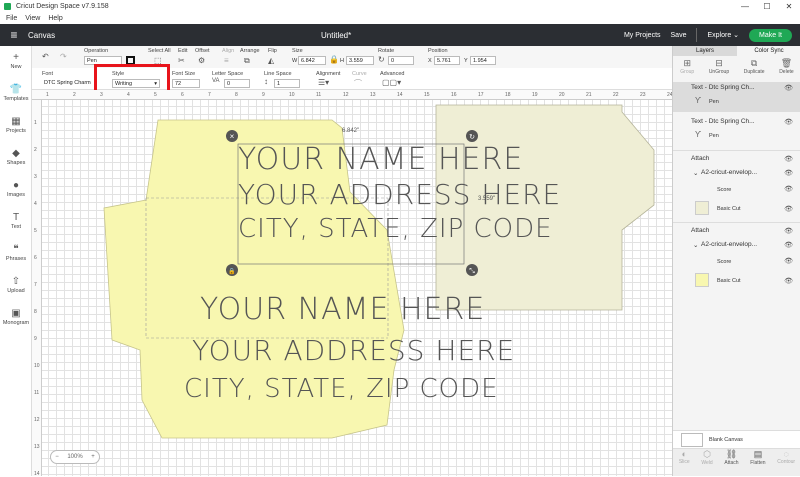 The height and width of the screenshot is (477, 800). What do you see at coordinates (358, 83) in the screenshot?
I see `curve-icon: ⌒` at bounding box center [358, 83].